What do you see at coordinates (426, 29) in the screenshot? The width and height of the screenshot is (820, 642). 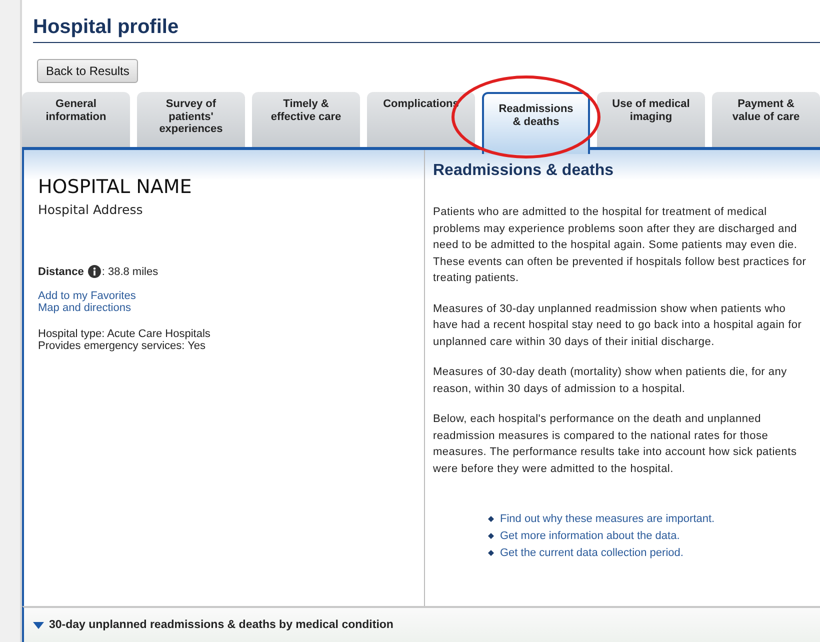 I see `page-title: Hospital profile` at bounding box center [426, 29].